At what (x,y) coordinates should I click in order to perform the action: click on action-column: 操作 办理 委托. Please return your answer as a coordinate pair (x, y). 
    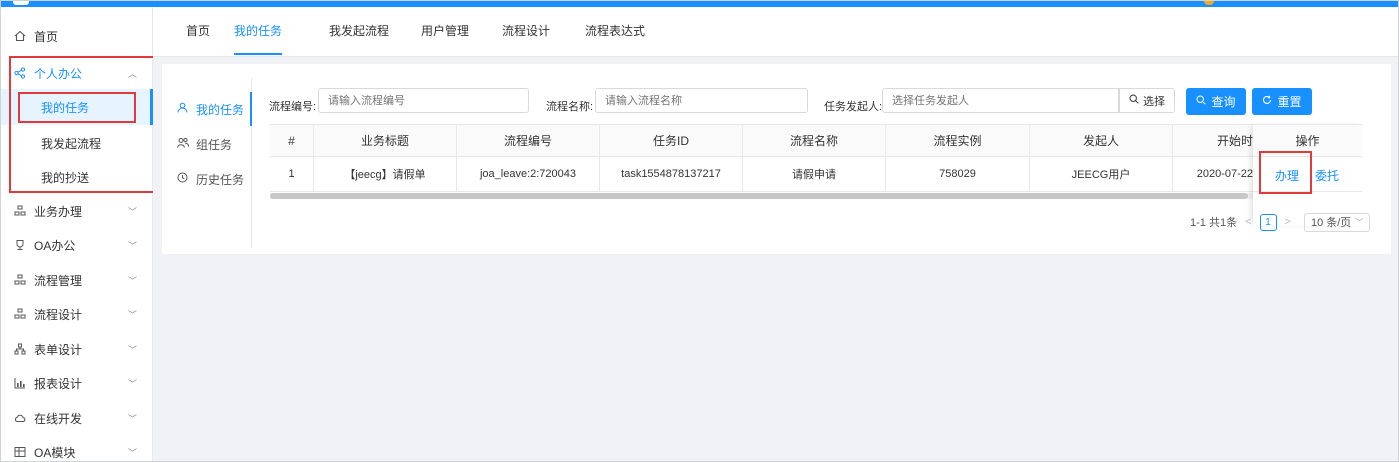
    Looking at the image, I should click on (1307, 175).